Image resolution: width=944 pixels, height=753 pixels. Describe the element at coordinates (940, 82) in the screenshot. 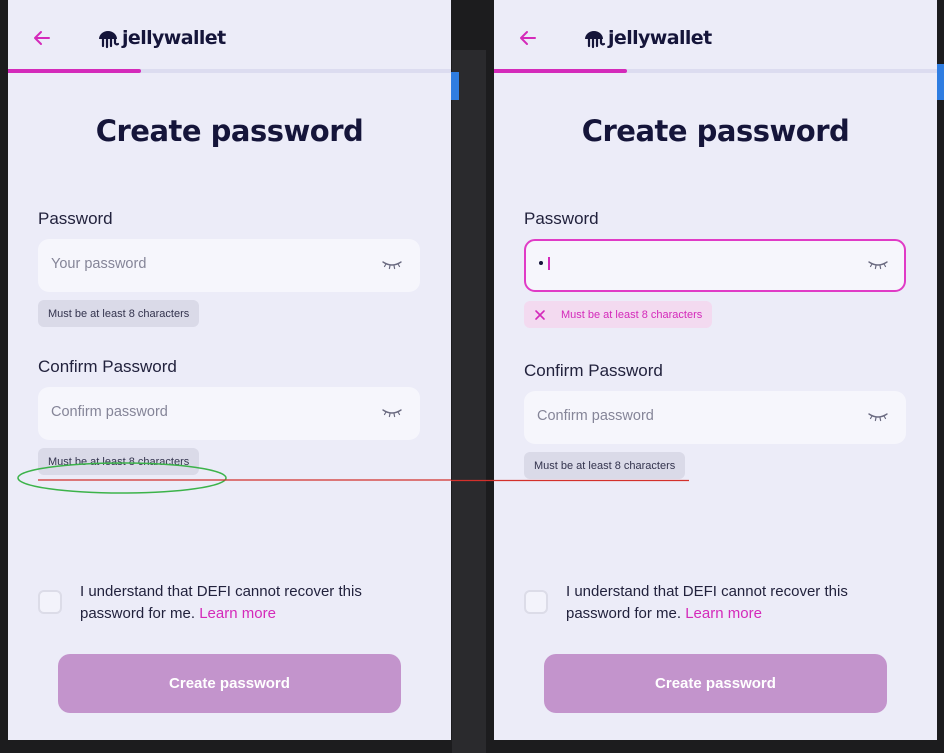

I see `background-window-blue-edge-right` at that location.